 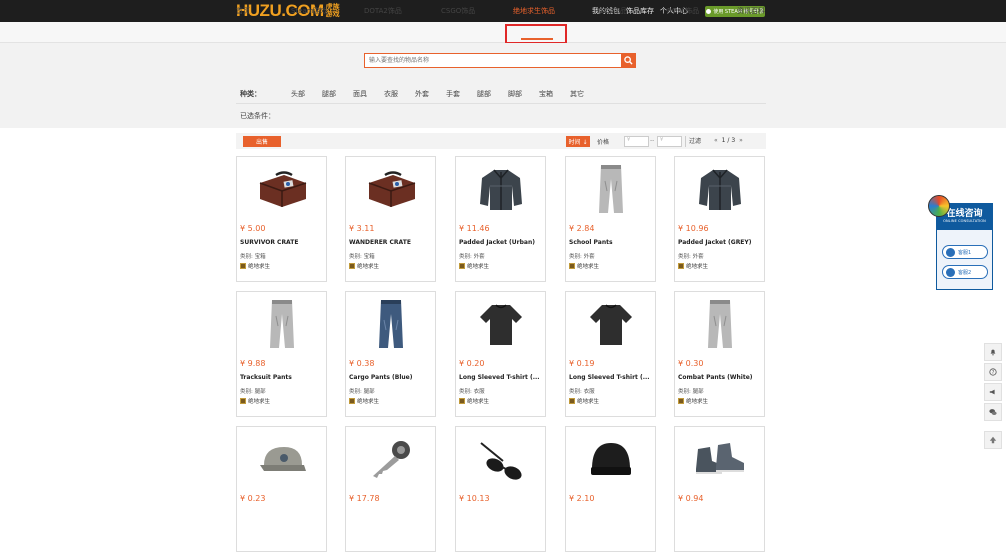 What do you see at coordinates (392, 242) in the screenshot?
I see `product-name: WANDERER CRATE` at bounding box center [392, 242].